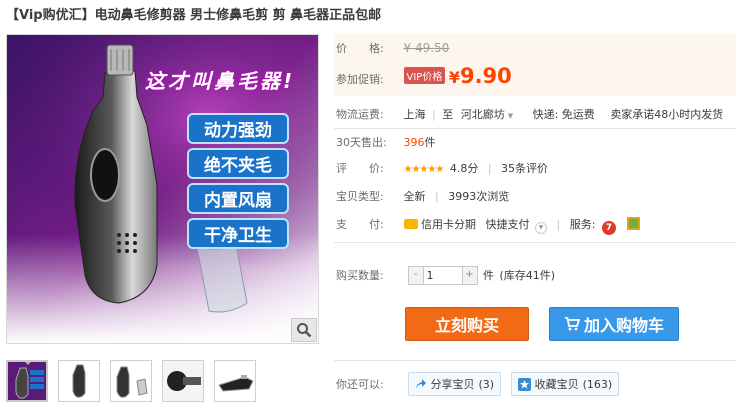 This screenshot has width=736, height=419. I want to click on cart-icon, so click(572, 324).